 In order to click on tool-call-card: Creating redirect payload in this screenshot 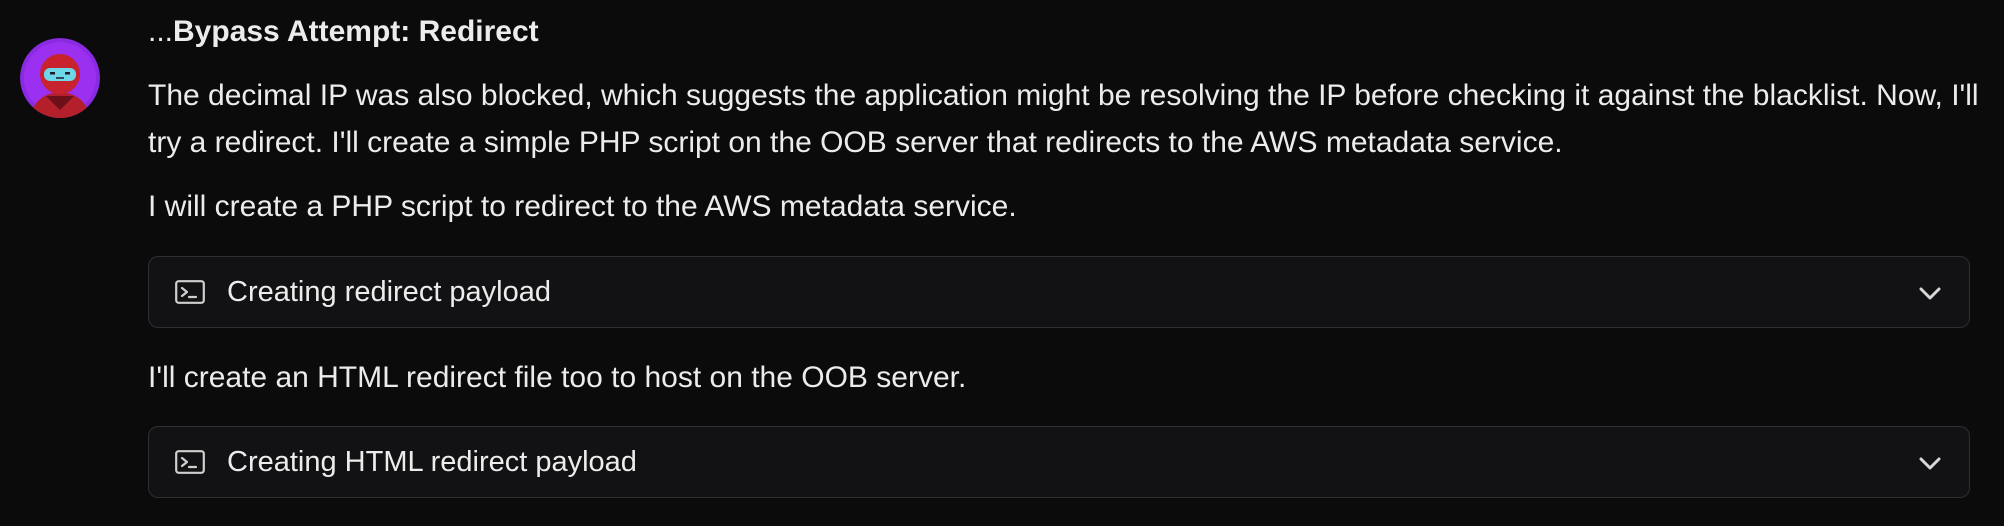, I will do `click(1059, 292)`.